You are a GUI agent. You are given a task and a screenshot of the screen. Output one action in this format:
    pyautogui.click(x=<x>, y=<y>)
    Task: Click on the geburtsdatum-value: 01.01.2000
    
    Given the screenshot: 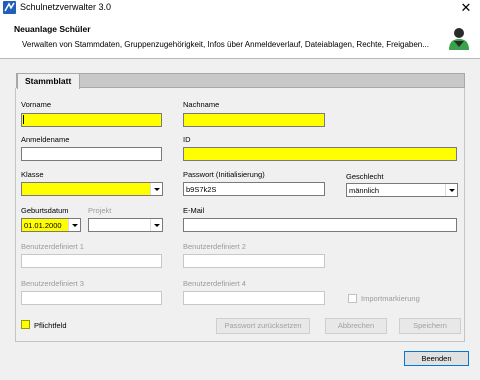 What is the action you would take?
    pyautogui.click(x=43, y=225)
    